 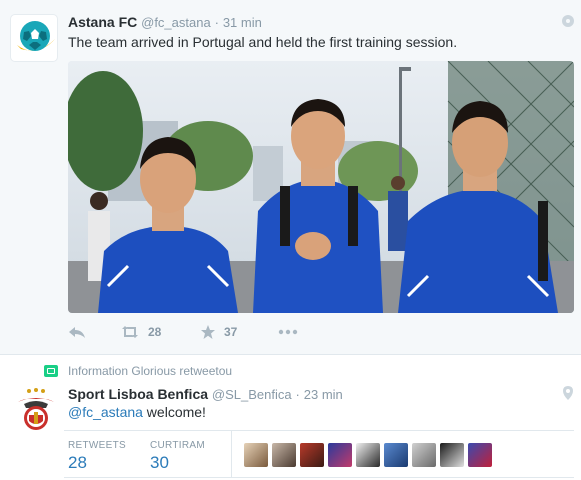 What do you see at coordinates (155, 332) in the screenshot?
I see `retweet-count: 28` at bounding box center [155, 332].